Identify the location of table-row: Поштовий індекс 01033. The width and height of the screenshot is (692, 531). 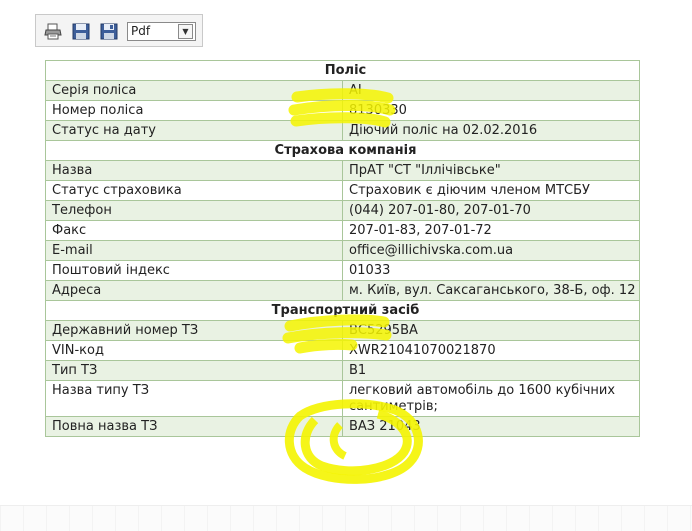
(342, 270).